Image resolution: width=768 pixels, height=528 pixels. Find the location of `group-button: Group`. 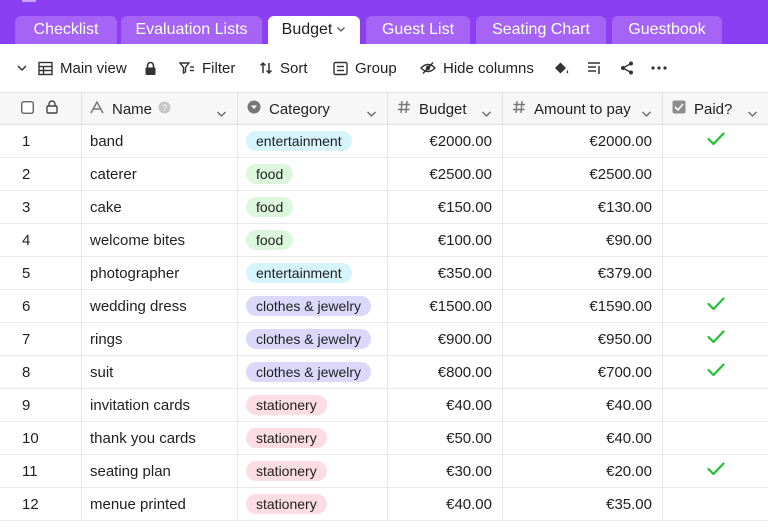

group-button: Group is located at coordinates (365, 68).